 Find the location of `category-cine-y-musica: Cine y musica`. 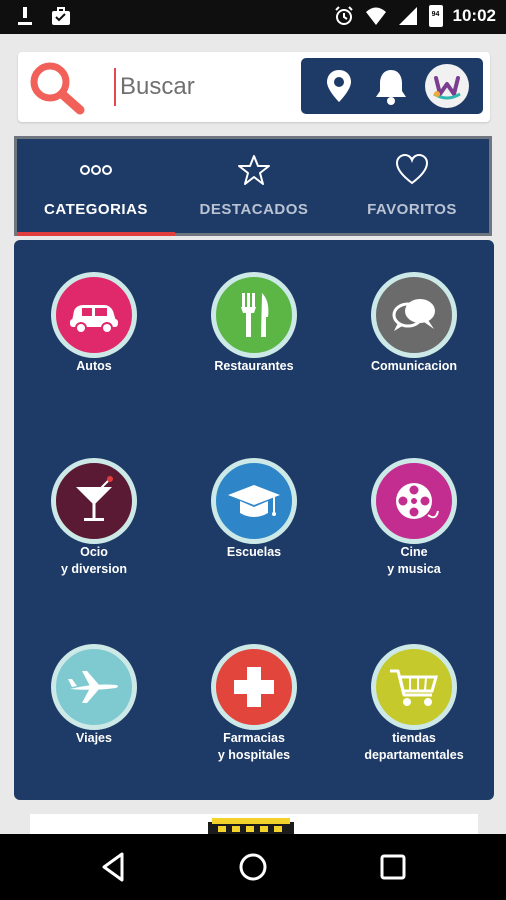

category-cine-y-musica: Cine y musica is located at coordinates (414, 519).